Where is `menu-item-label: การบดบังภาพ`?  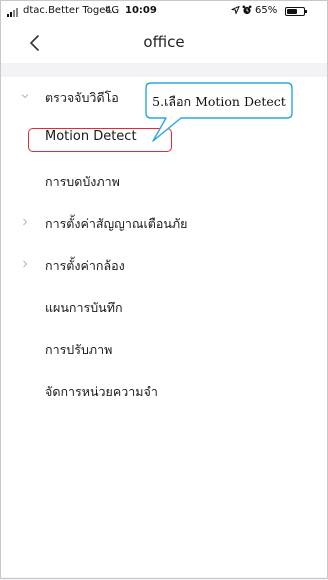
menu-item-label: การบดบังภาพ is located at coordinates (82, 181).